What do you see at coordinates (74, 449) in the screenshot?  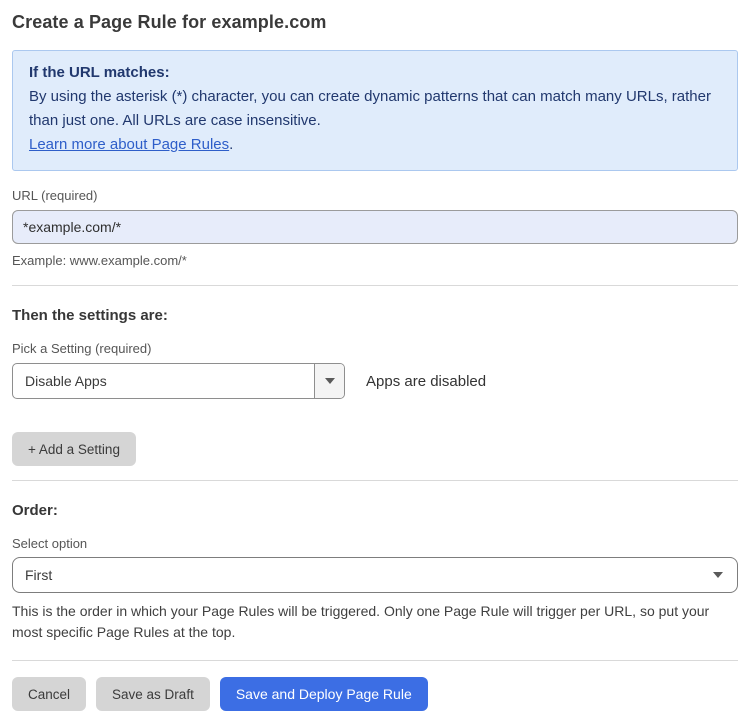 I see `add-setting-button: + Add a Setting` at bounding box center [74, 449].